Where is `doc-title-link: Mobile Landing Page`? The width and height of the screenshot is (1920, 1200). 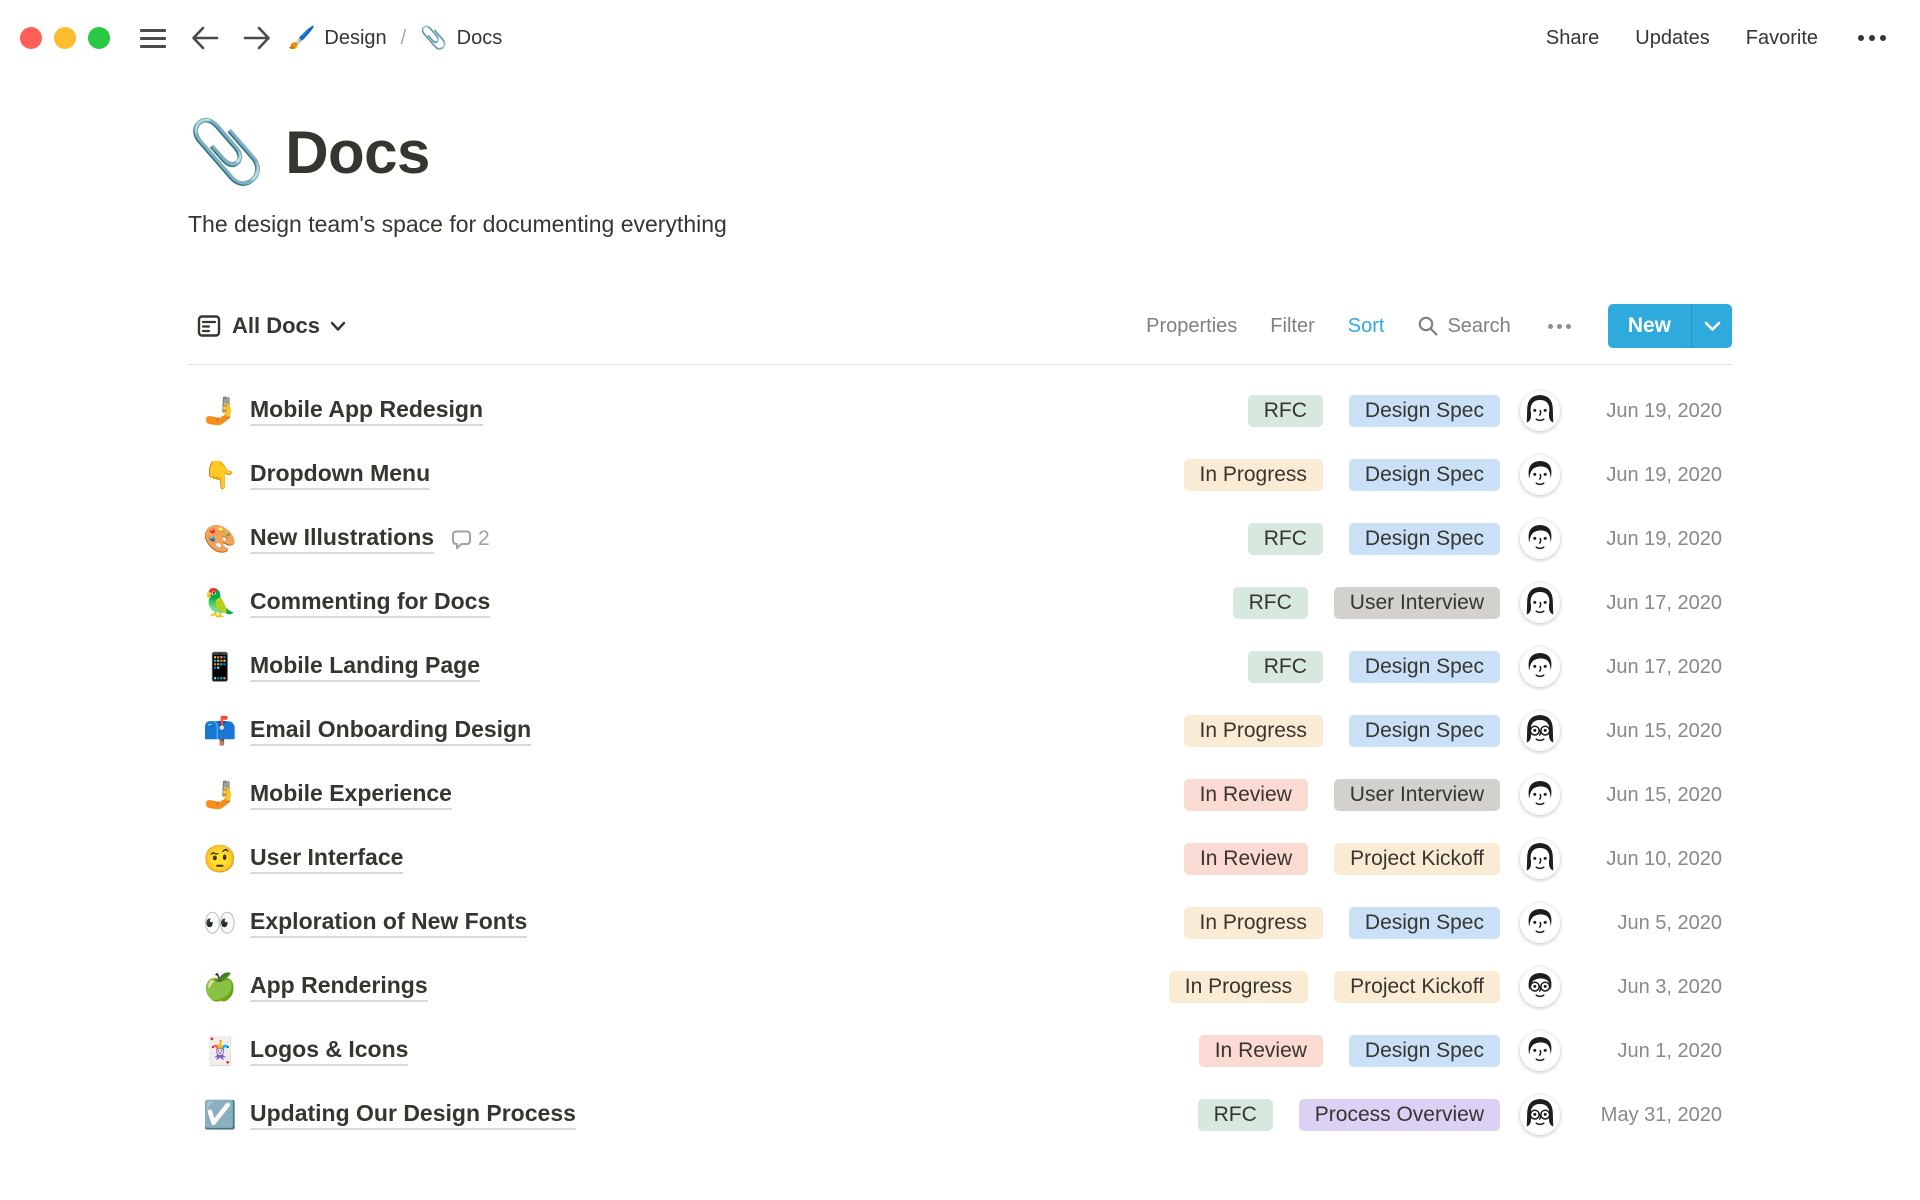
doc-title-link: Mobile Landing Page is located at coordinates (365, 667).